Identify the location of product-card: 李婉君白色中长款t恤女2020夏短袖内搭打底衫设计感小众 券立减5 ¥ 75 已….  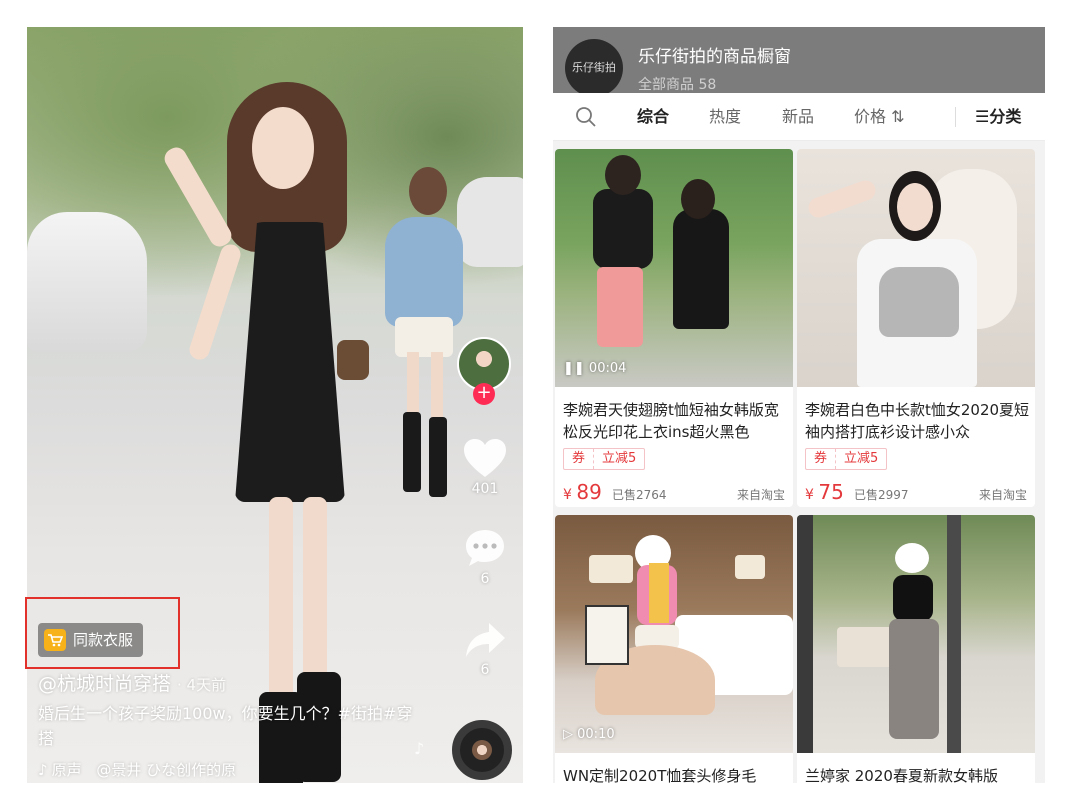
(916, 328).